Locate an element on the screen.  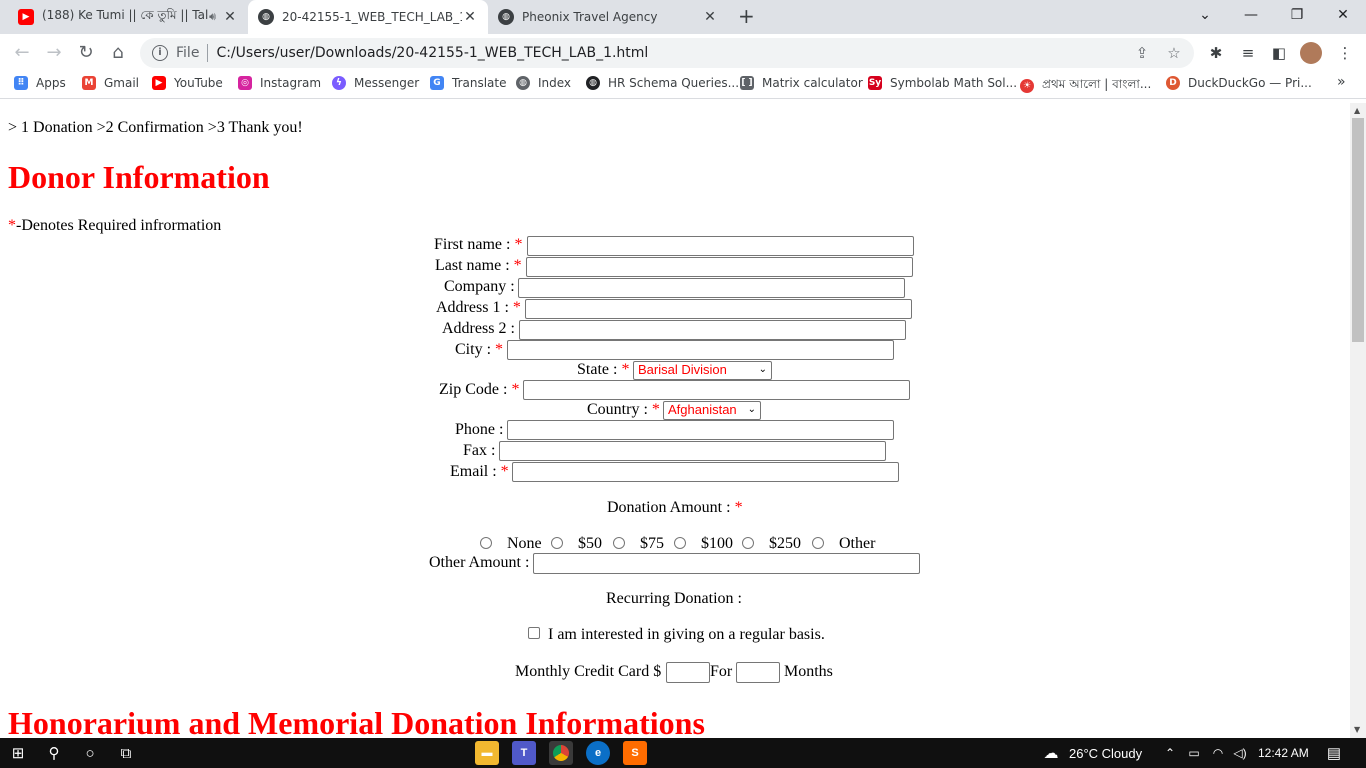
bookmark-gmail: M Gmail is located at coordinates (110, 83).